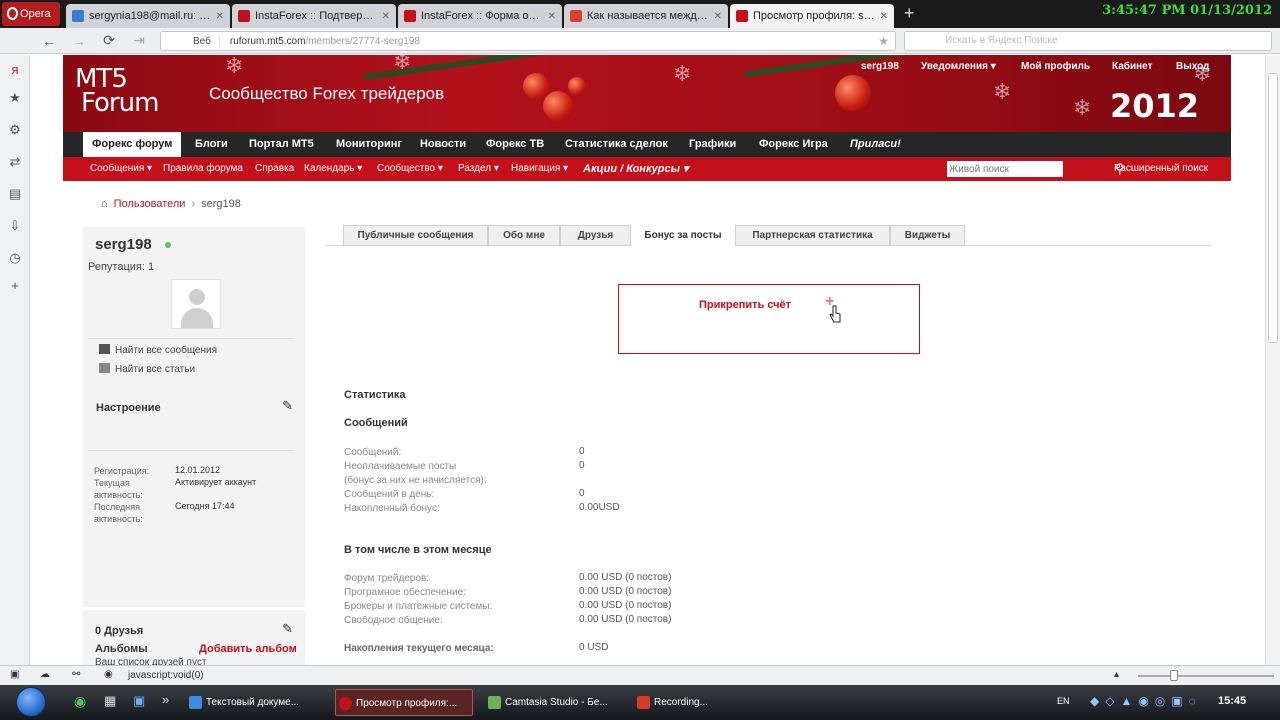 The image size is (1280, 720). Describe the element at coordinates (139, 701) in the screenshot. I see `app-icon: ▣` at that location.